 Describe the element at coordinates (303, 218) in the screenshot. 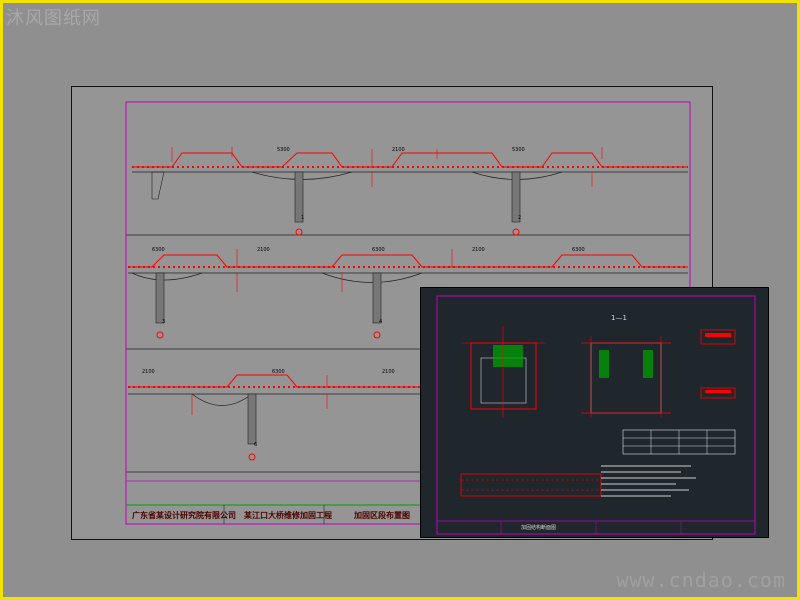

I see `pier-number: 1` at that location.